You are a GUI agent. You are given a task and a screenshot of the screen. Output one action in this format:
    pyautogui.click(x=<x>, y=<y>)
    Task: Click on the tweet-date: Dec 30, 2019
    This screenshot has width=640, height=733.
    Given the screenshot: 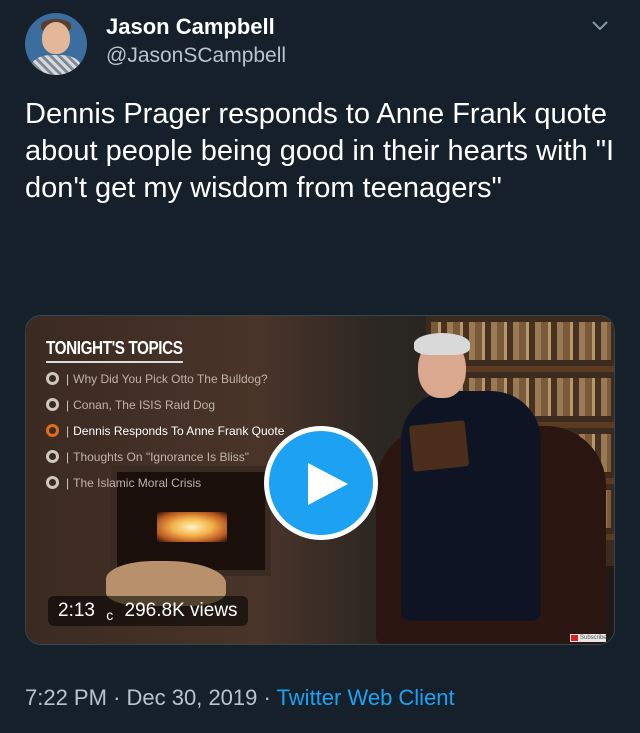 What is the action you would take?
    pyautogui.click(x=192, y=697)
    